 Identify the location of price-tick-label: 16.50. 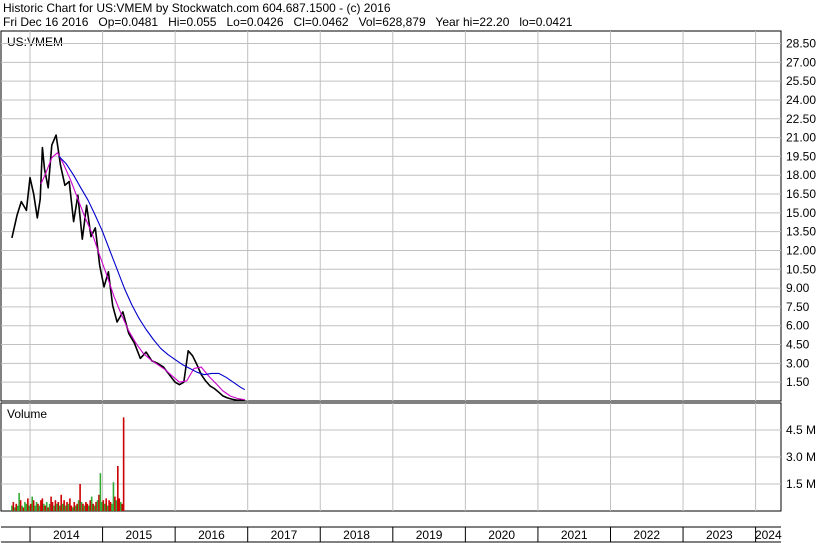
(801, 194).